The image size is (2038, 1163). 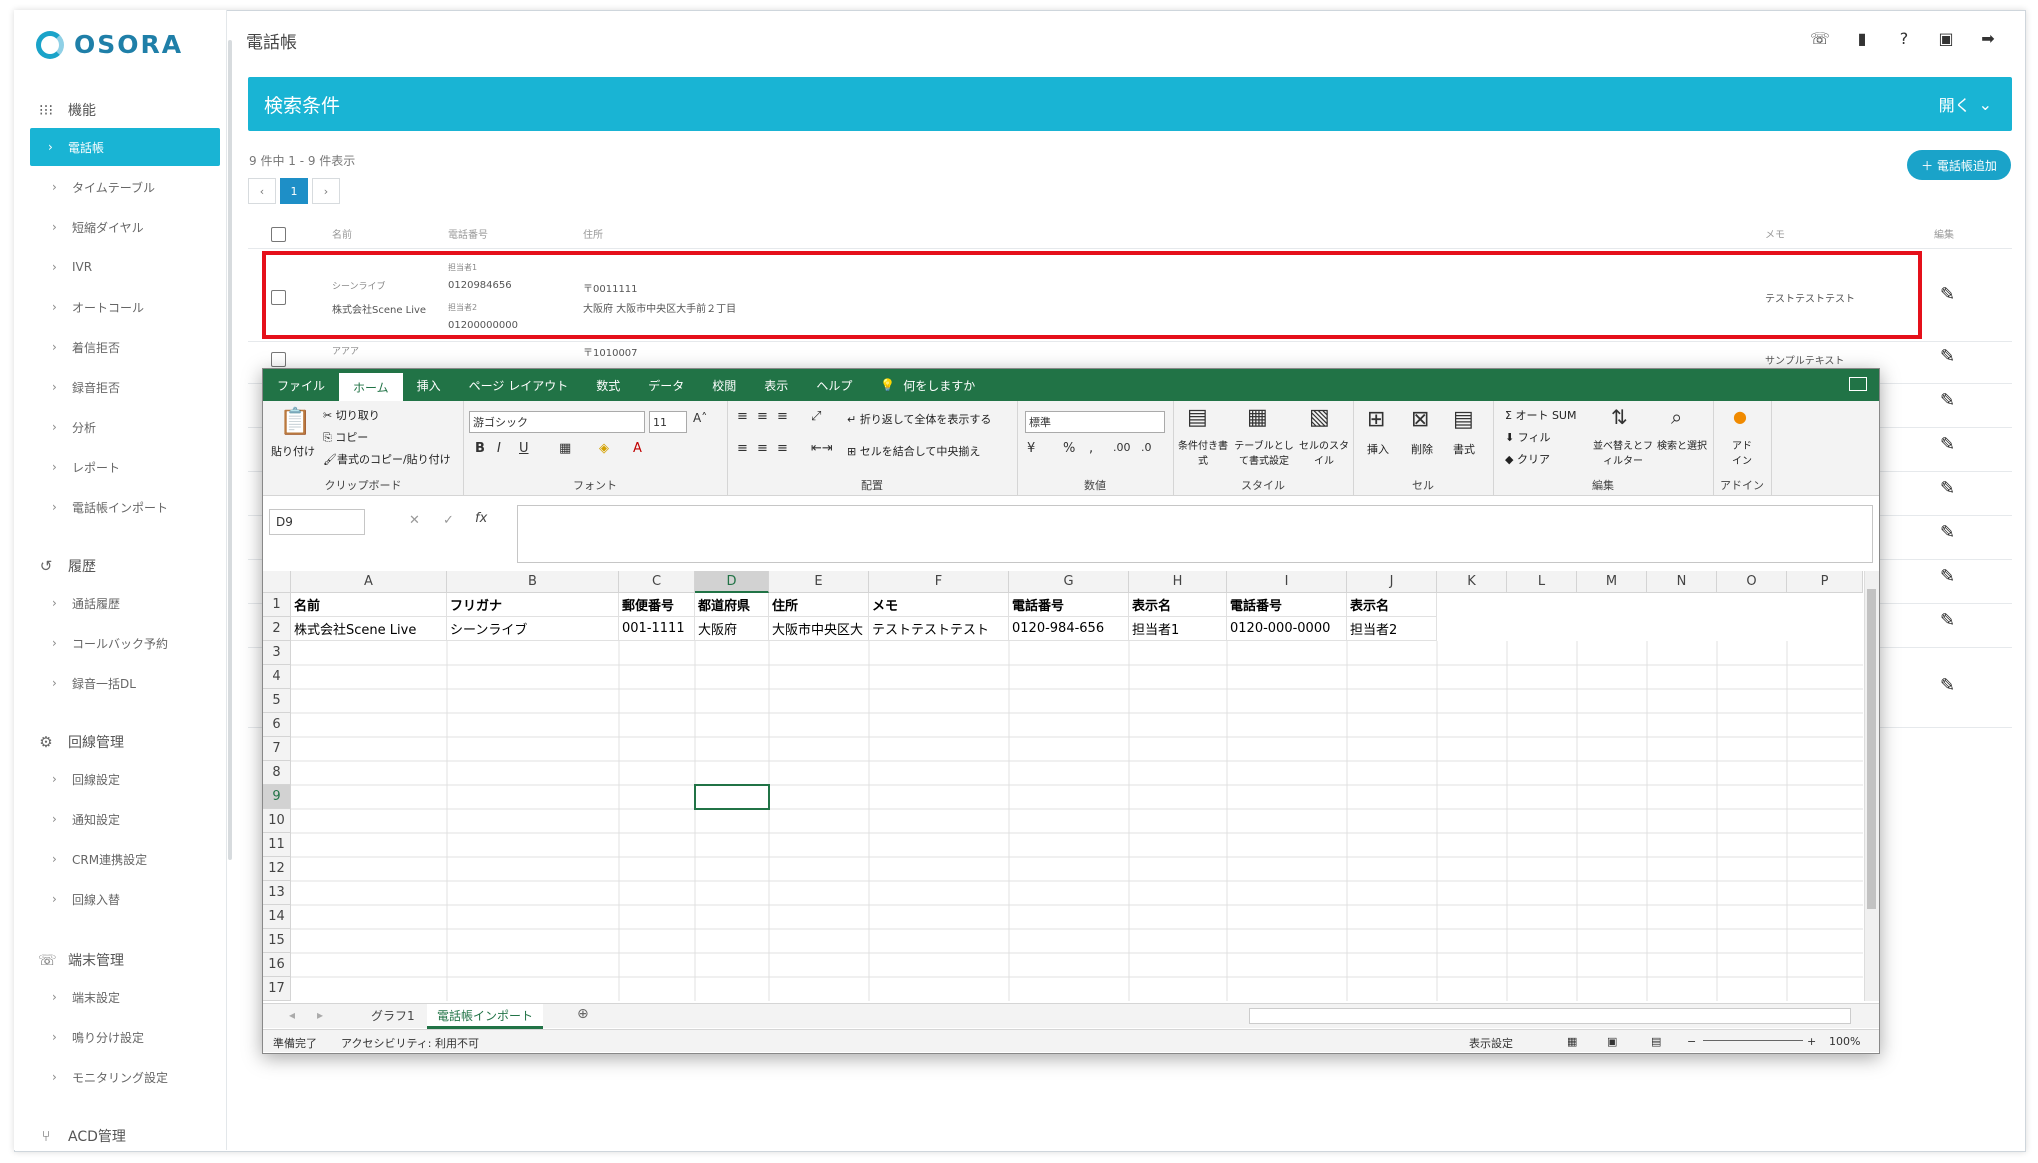 What do you see at coordinates (414, 520) in the screenshot?
I see `cancel-icon: ✕` at bounding box center [414, 520].